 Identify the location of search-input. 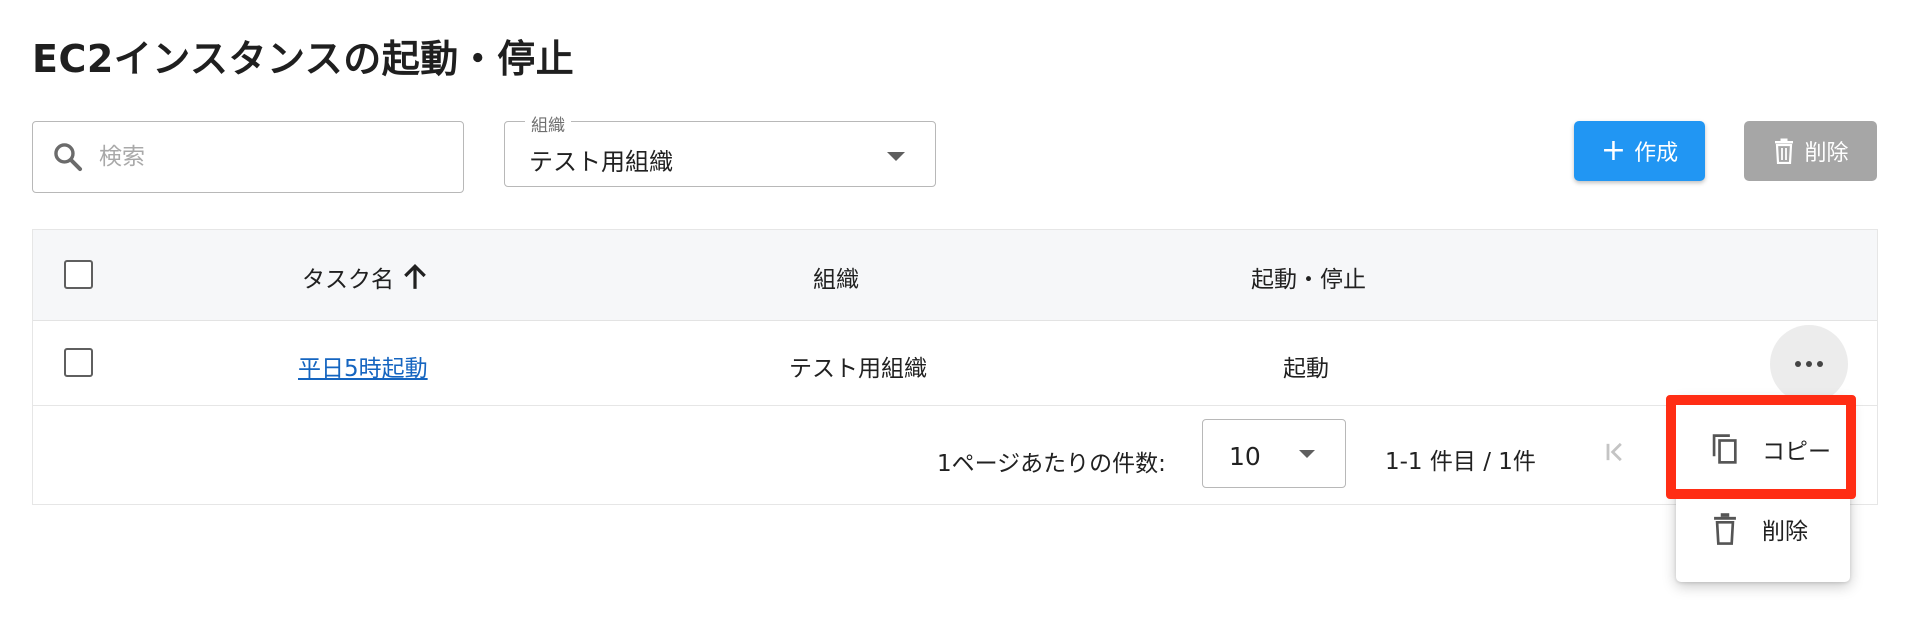
(267, 157).